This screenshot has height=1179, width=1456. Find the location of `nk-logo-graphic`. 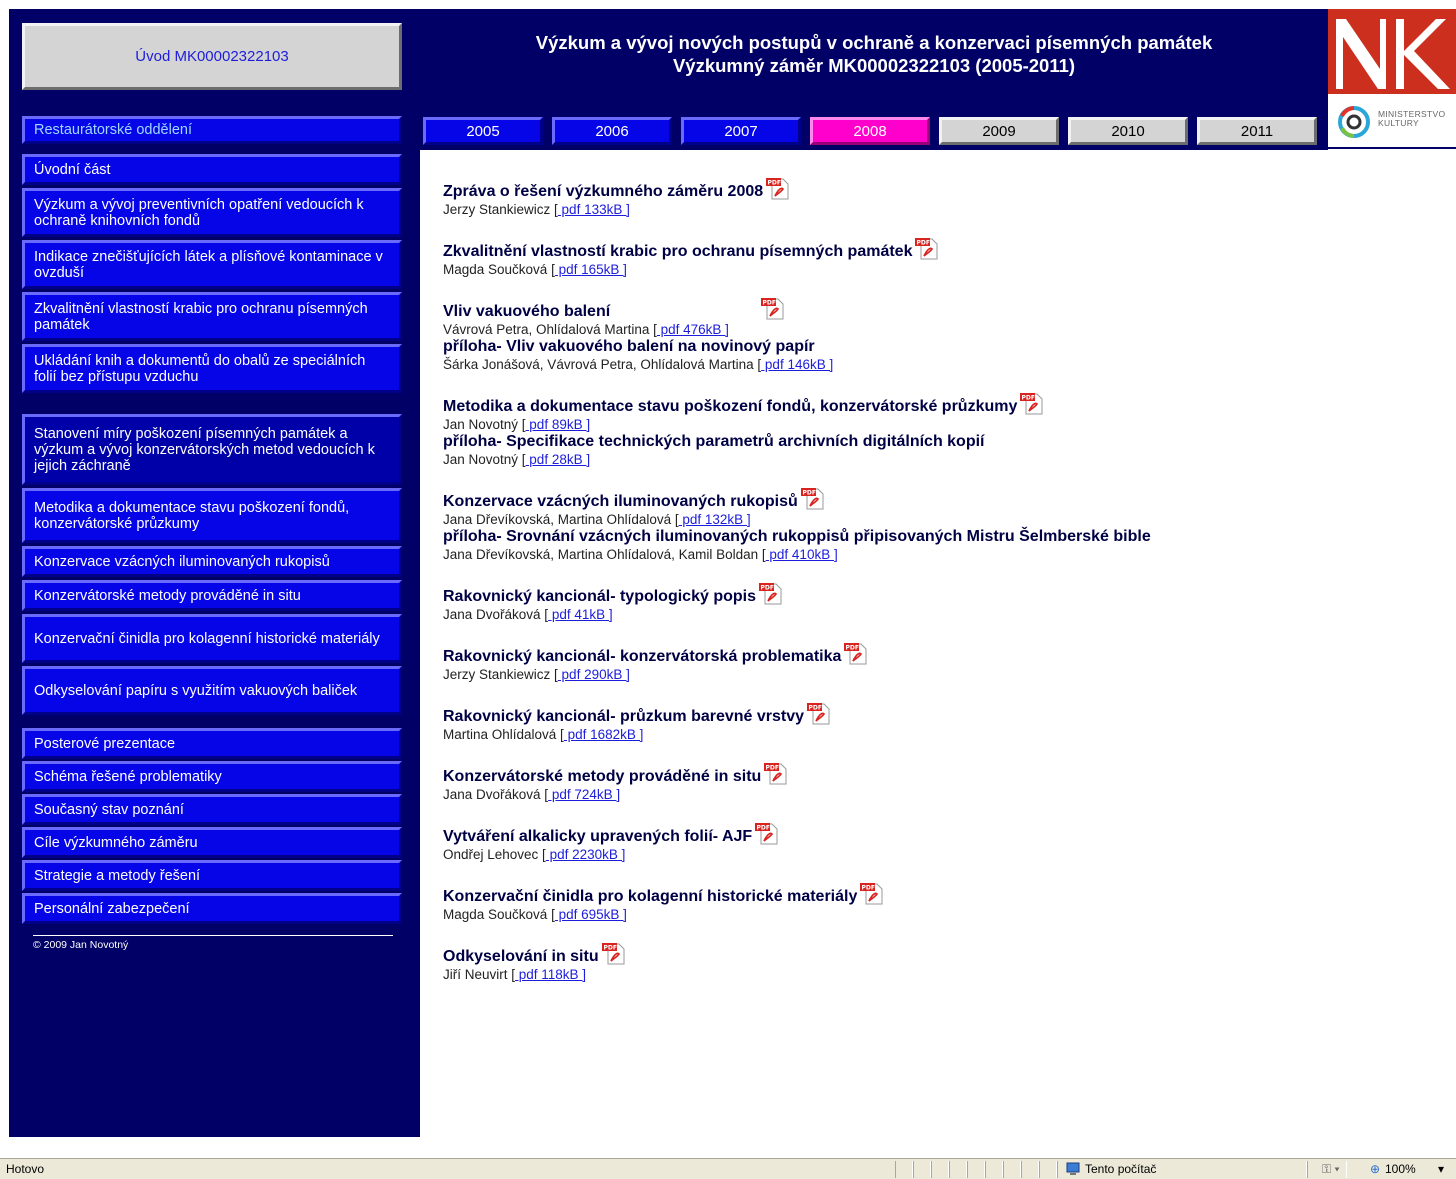

nk-logo-graphic is located at coordinates (1392, 51).